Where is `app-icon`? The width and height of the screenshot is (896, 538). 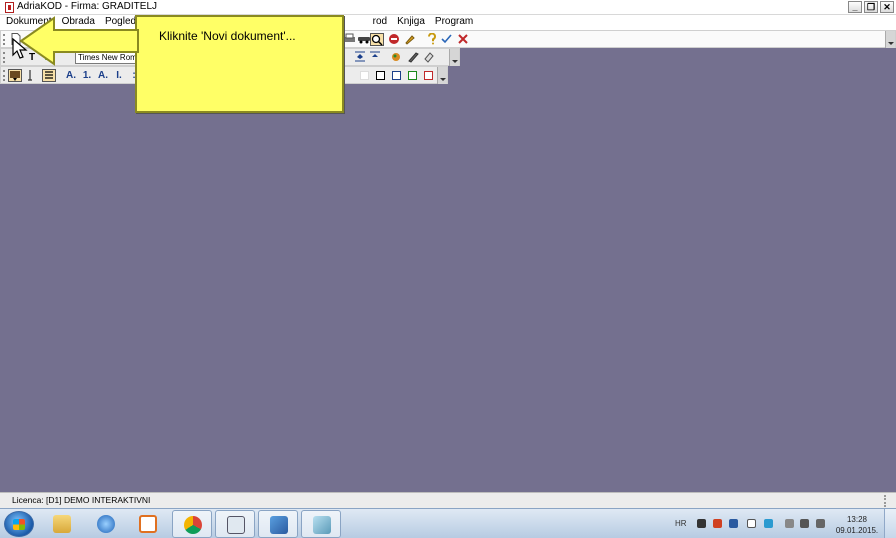
app-icon is located at coordinates (9, 7).